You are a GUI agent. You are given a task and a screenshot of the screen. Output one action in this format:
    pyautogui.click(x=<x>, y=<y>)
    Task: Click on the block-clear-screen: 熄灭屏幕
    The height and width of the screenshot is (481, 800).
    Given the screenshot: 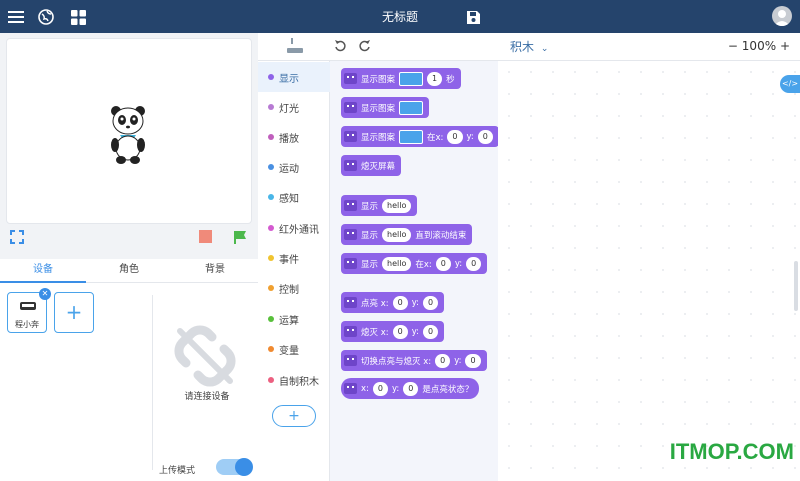 What is the action you would take?
    pyautogui.click(x=371, y=165)
    